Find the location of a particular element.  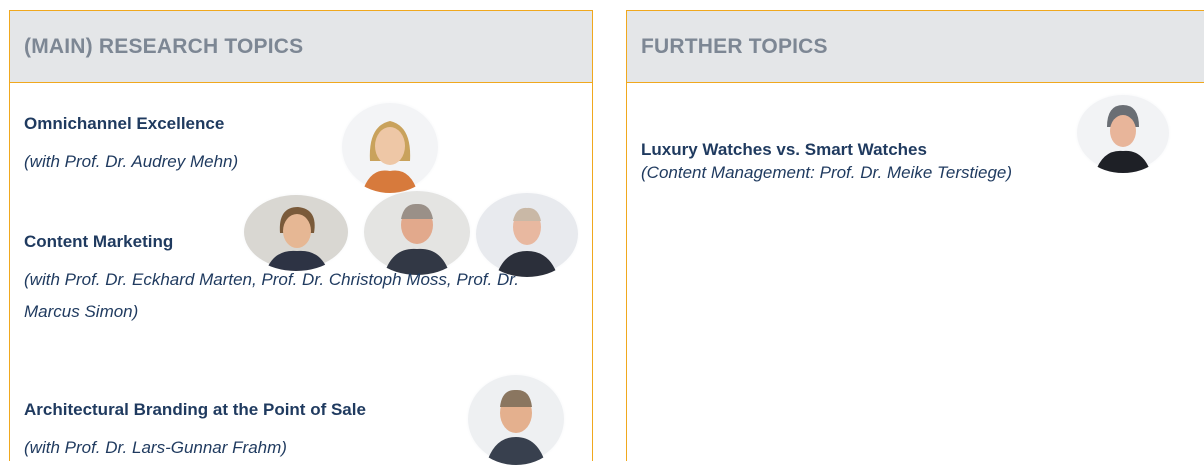

topic-title-omnichannel-excellence: Omnichannel Excellence is located at coordinates (124, 123).